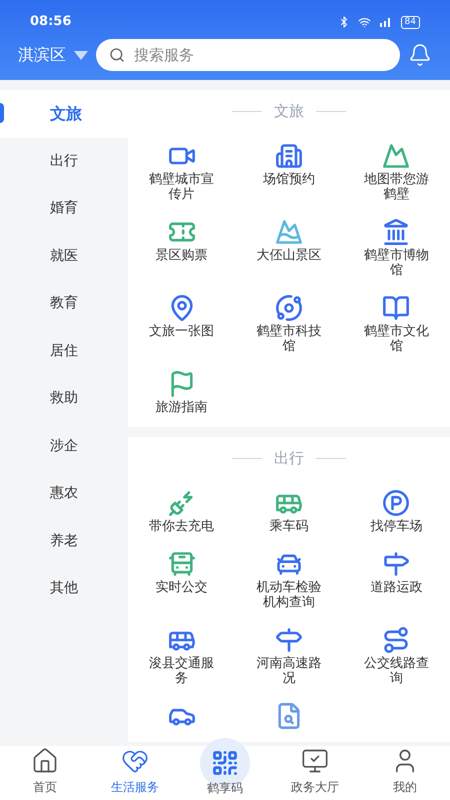  What do you see at coordinates (396, 263) in the screenshot?
I see `service-label: 鹤壁市博物馆` at bounding box center [396, 263].